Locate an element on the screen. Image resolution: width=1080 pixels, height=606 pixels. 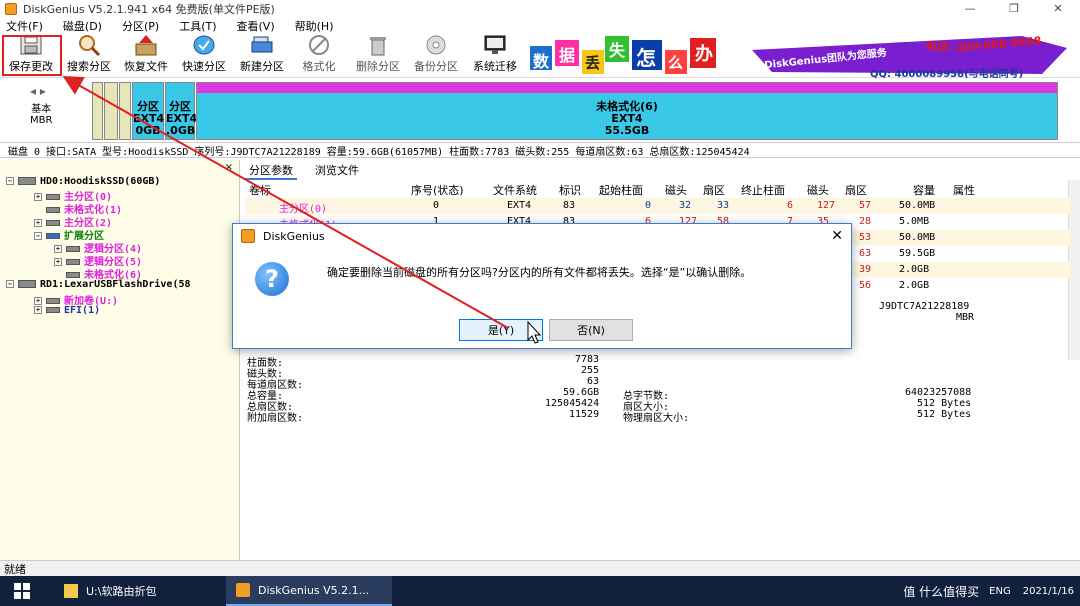
system-tray: 值 什么值得买 ENG 2021/1/16 is located at coordinates (988, 591).